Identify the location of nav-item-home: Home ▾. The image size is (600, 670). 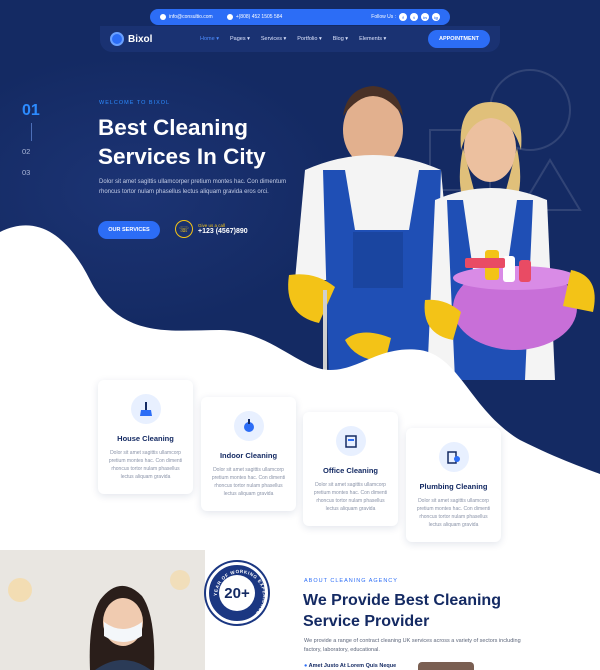
(209, 39).